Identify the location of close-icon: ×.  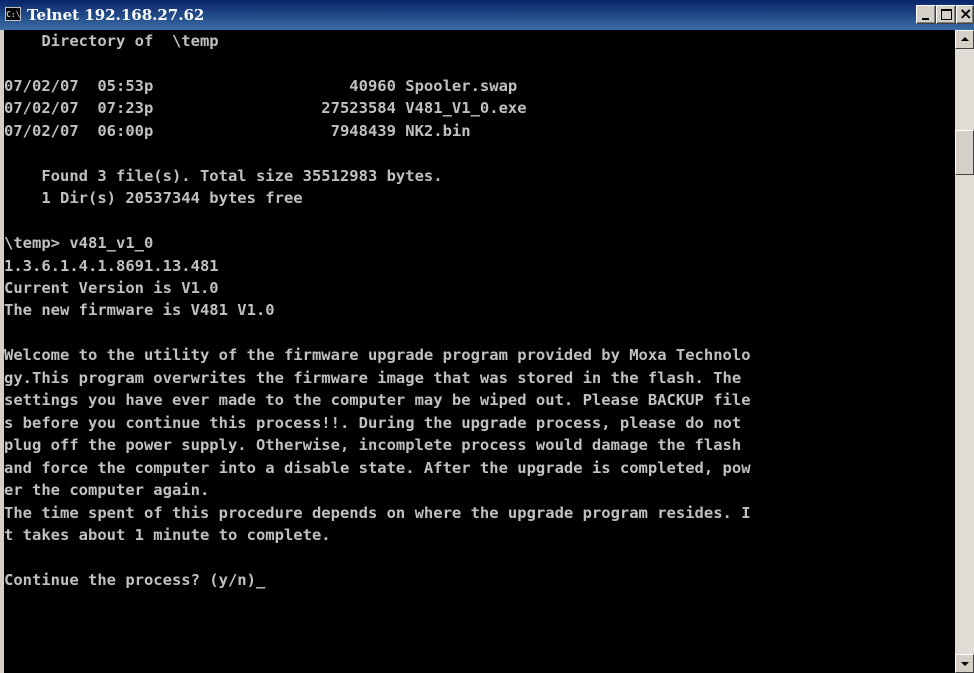
(966, 13).